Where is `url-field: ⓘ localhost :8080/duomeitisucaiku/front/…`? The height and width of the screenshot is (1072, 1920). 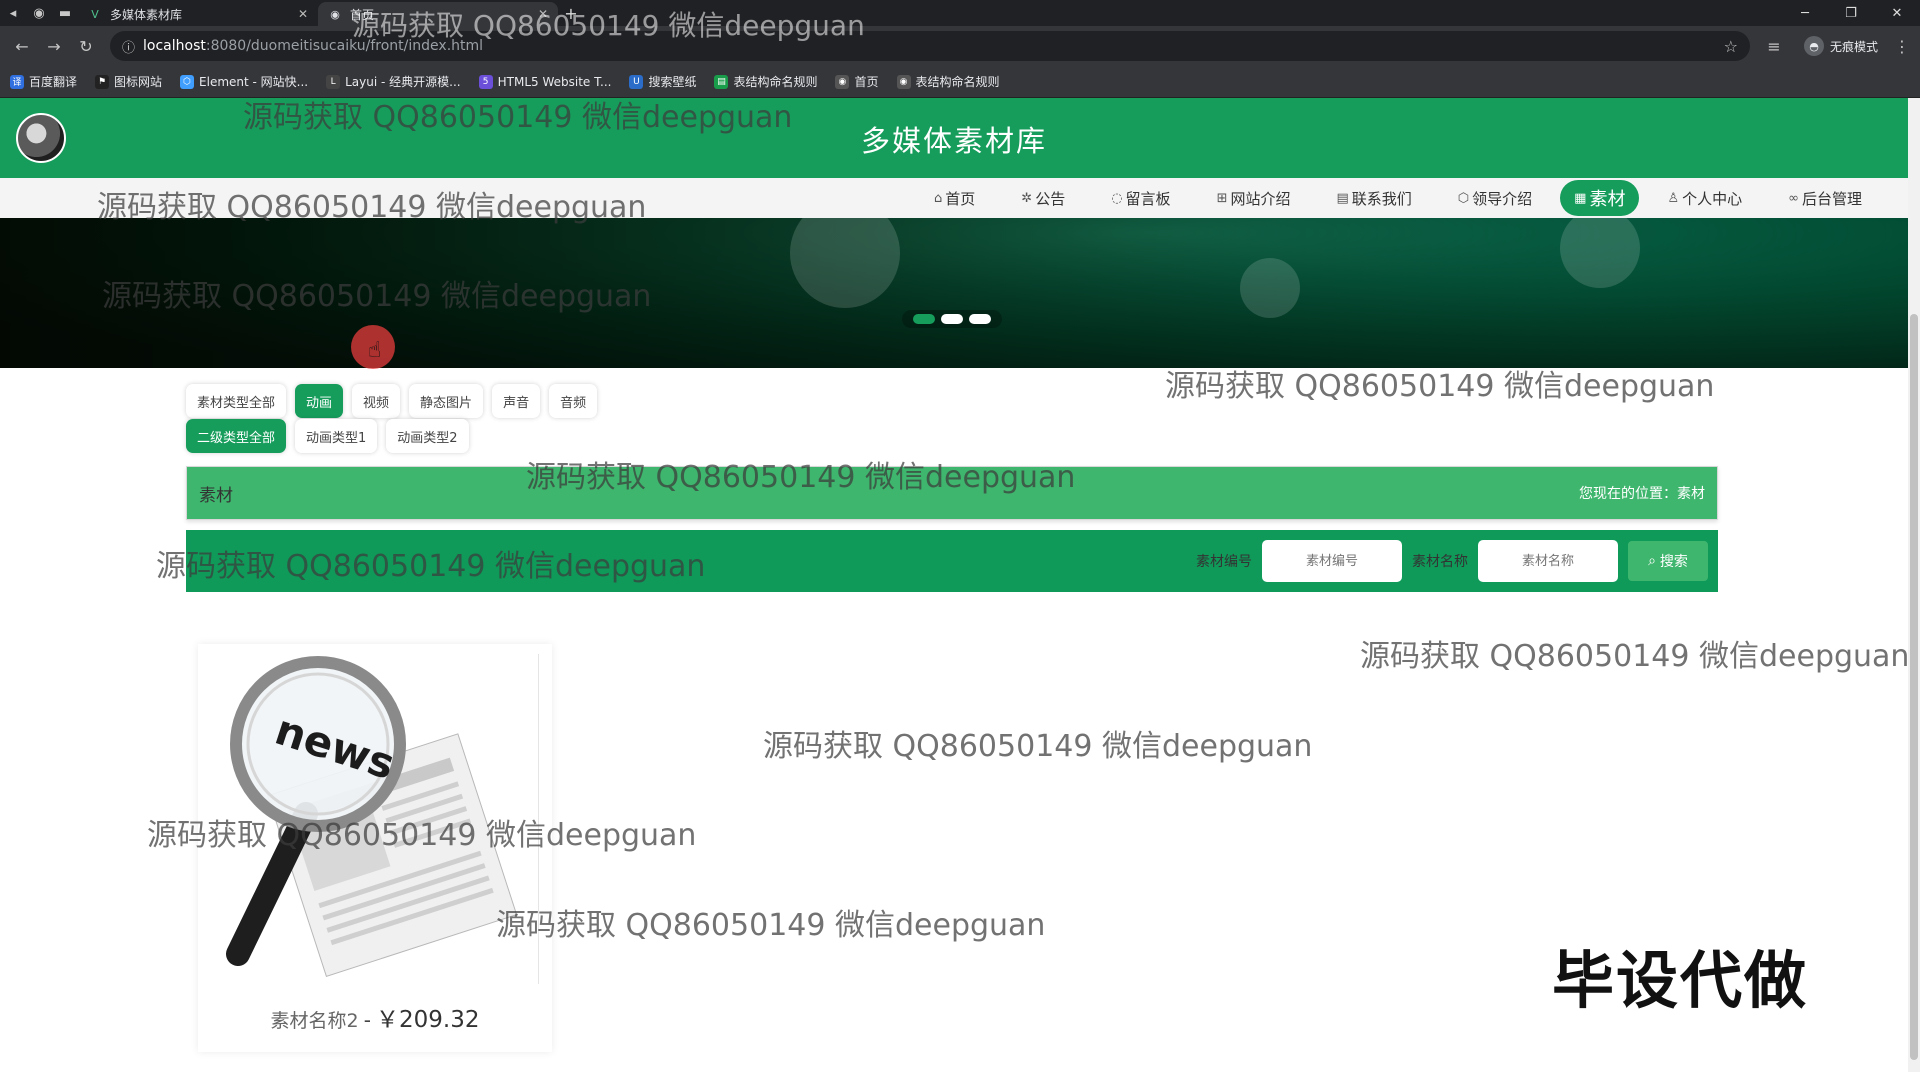 url-field: ⓘ localhost :8080/duomeitisucaiku/front/… is located at coordinates (930, 46).